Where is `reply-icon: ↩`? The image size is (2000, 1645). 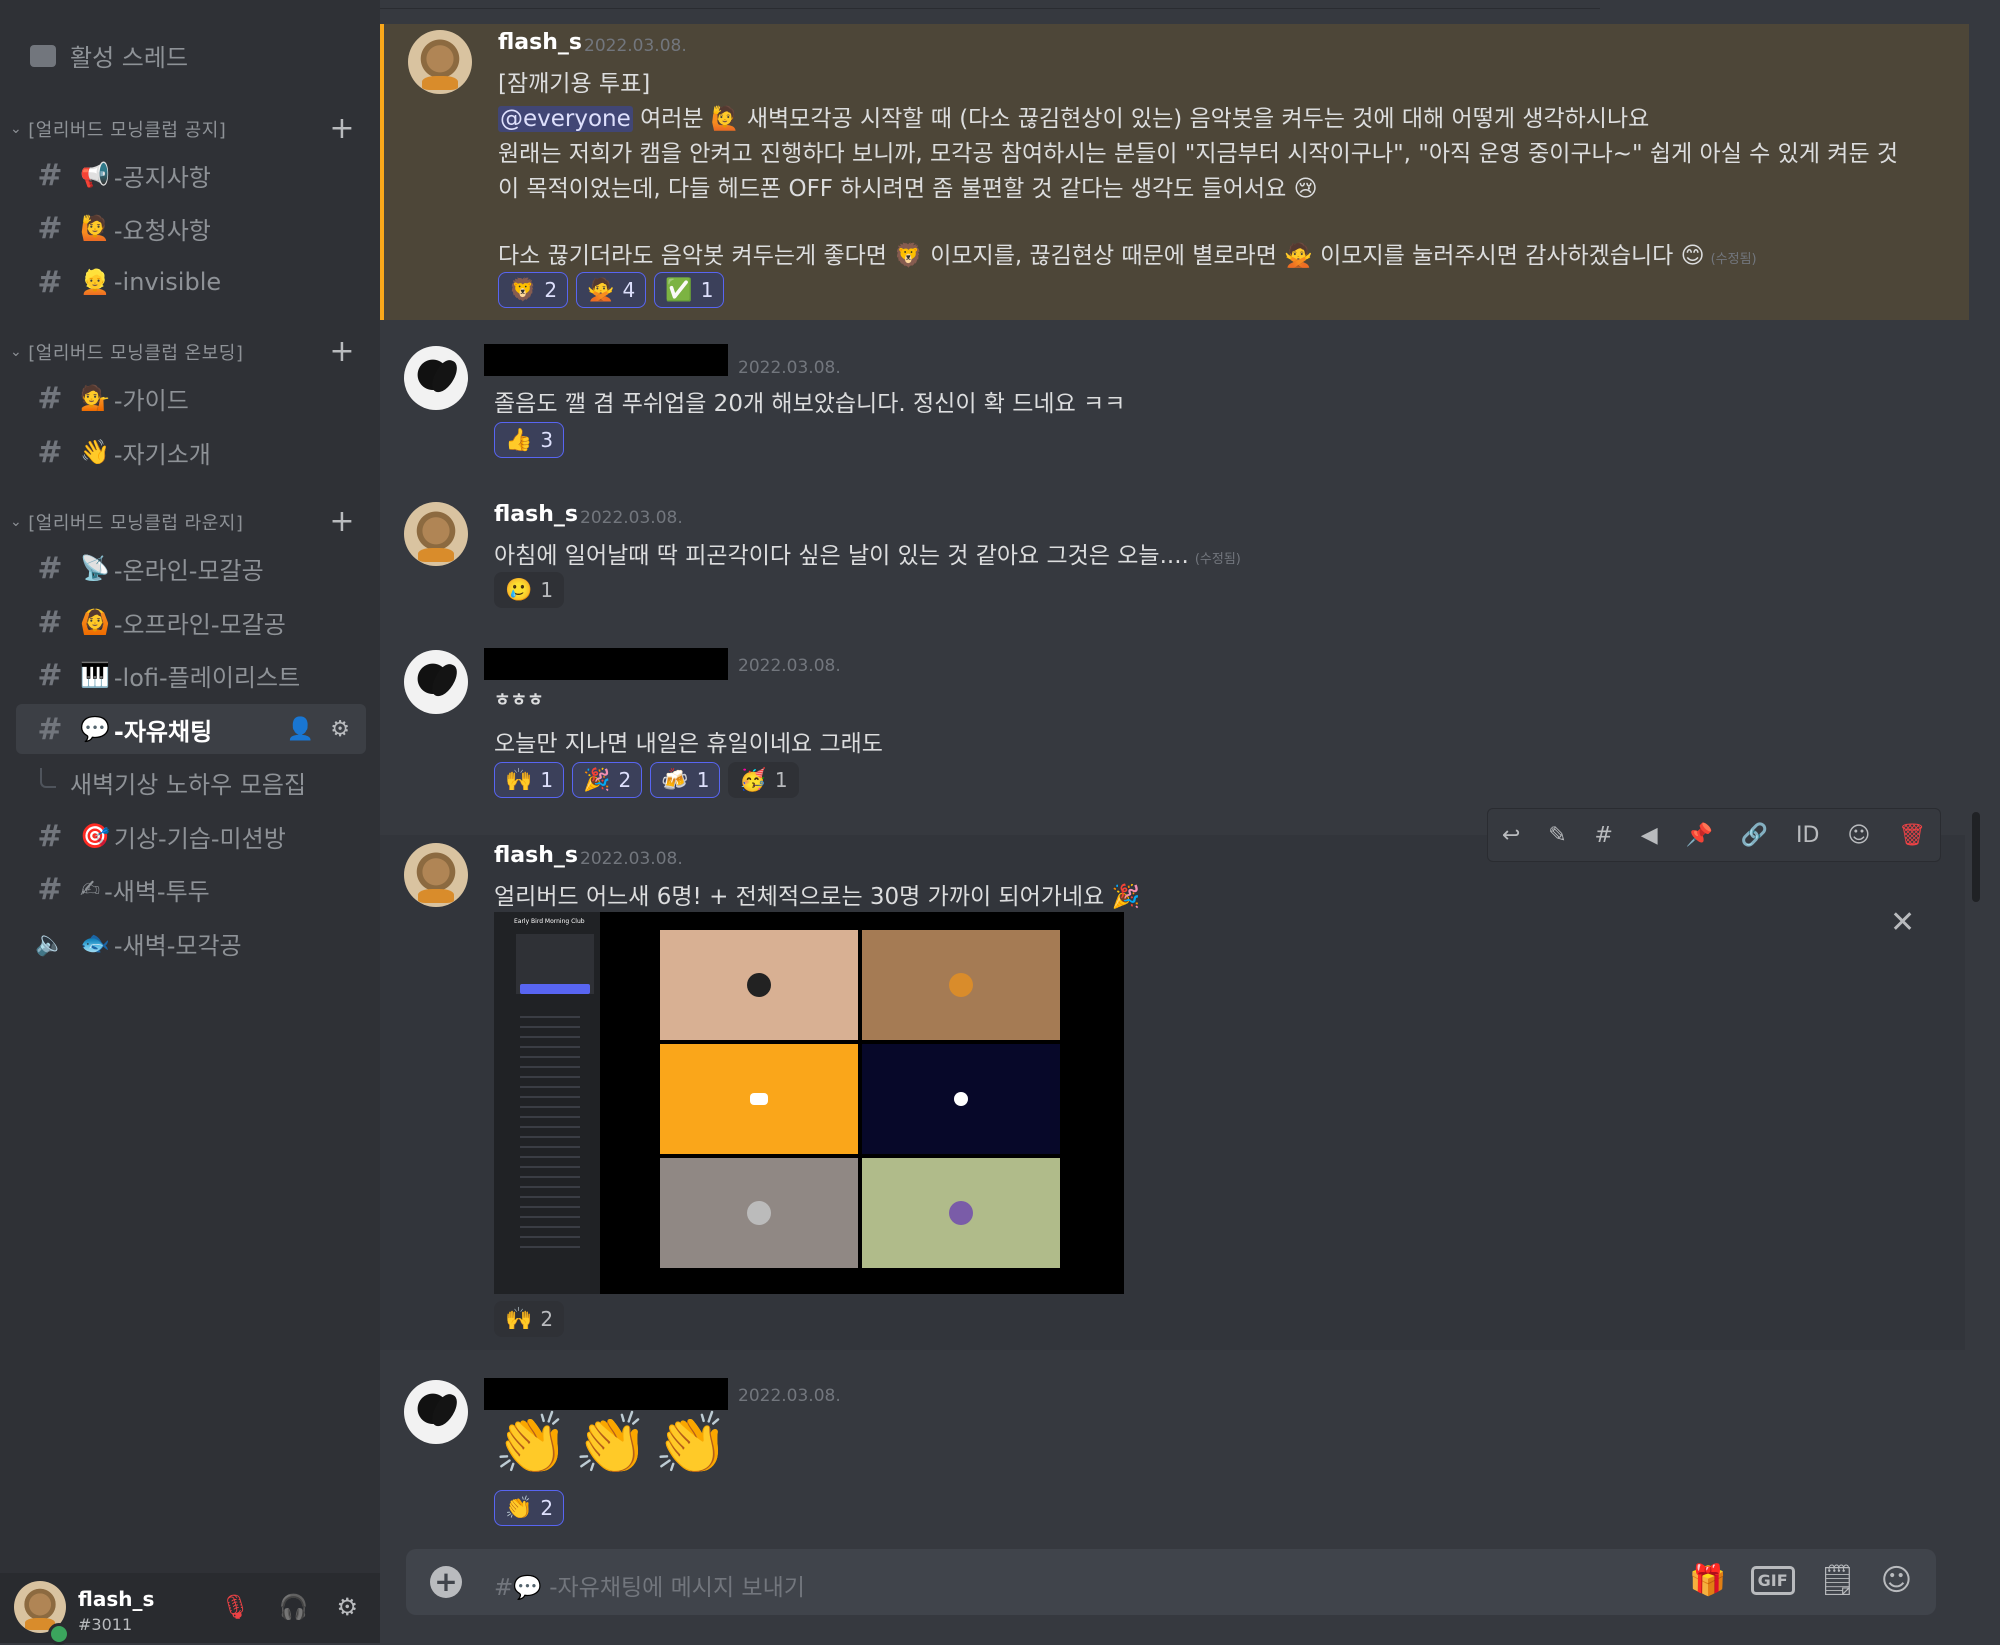 reply-icon: ↩ is located at coordinates (1511, 835).